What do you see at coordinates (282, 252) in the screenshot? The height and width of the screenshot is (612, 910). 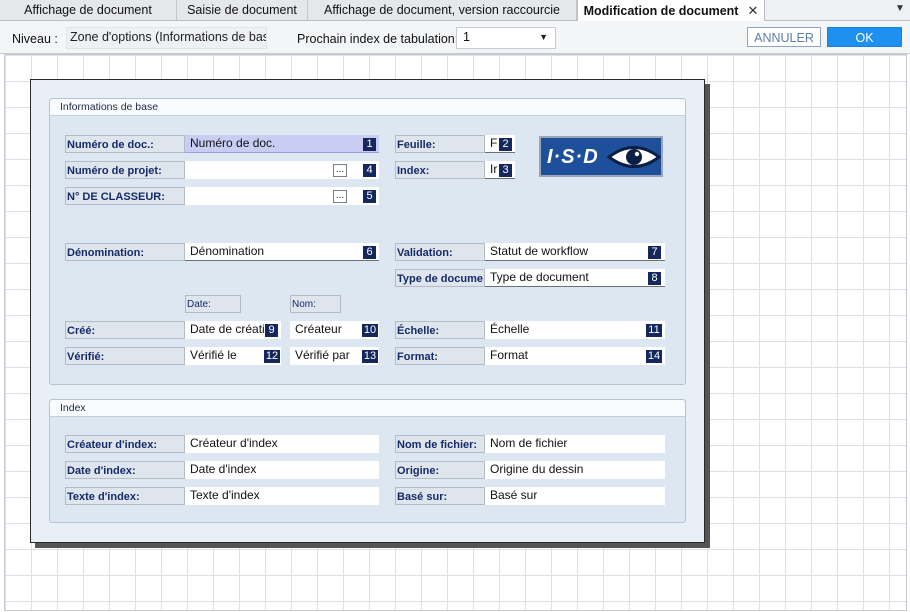 I see `denomination-field: Dénomination` at bounding box center [282, 252].